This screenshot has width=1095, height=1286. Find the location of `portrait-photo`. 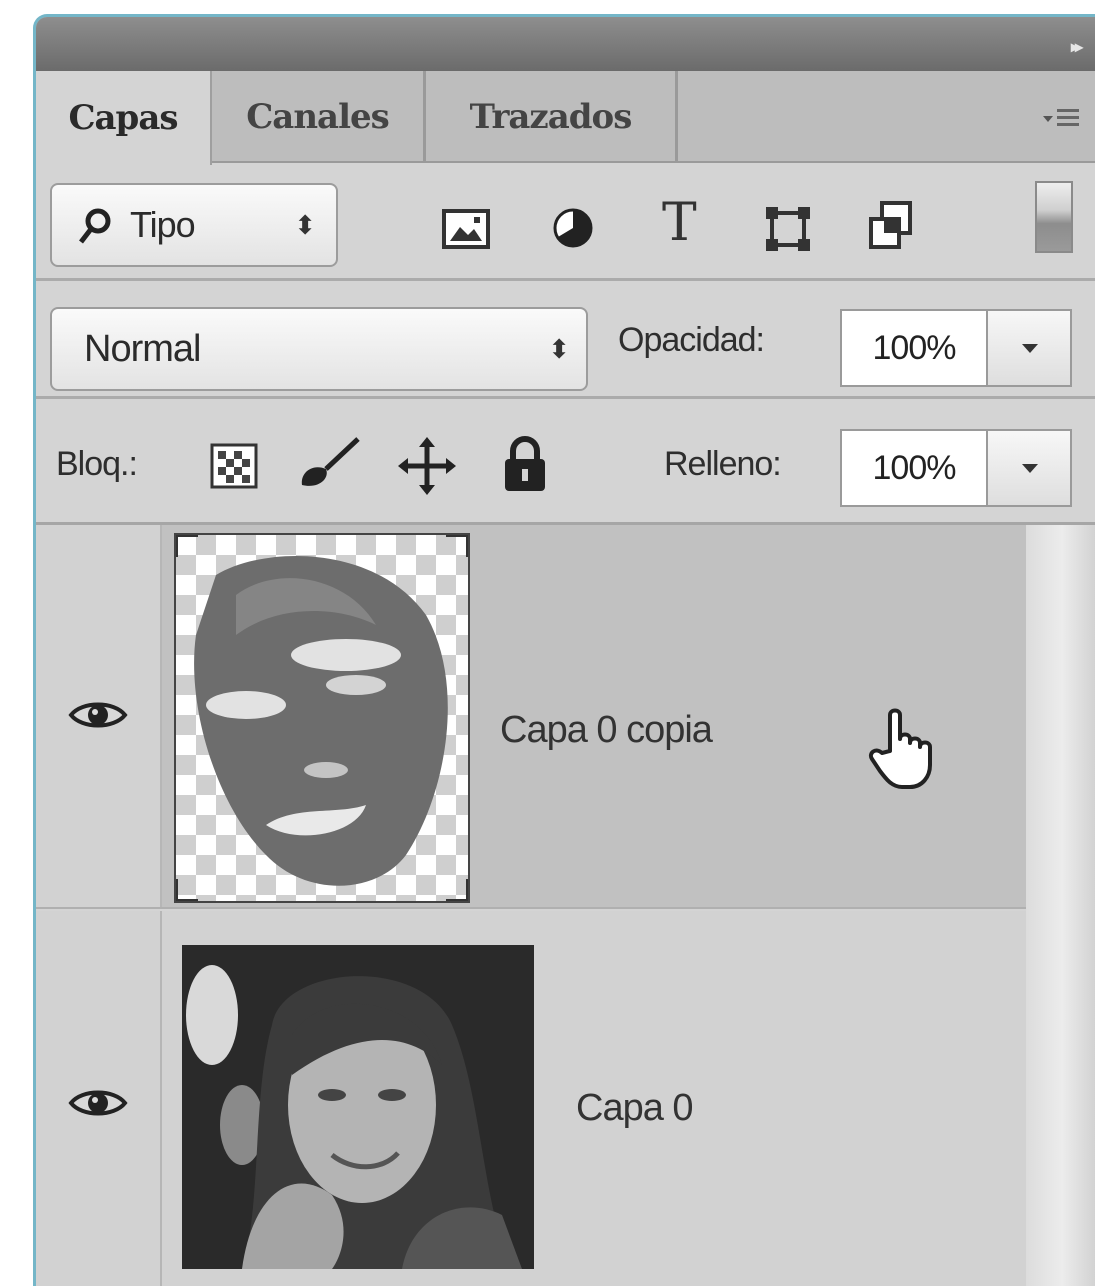

portrait-photo is located at coordinates (358, 1107).